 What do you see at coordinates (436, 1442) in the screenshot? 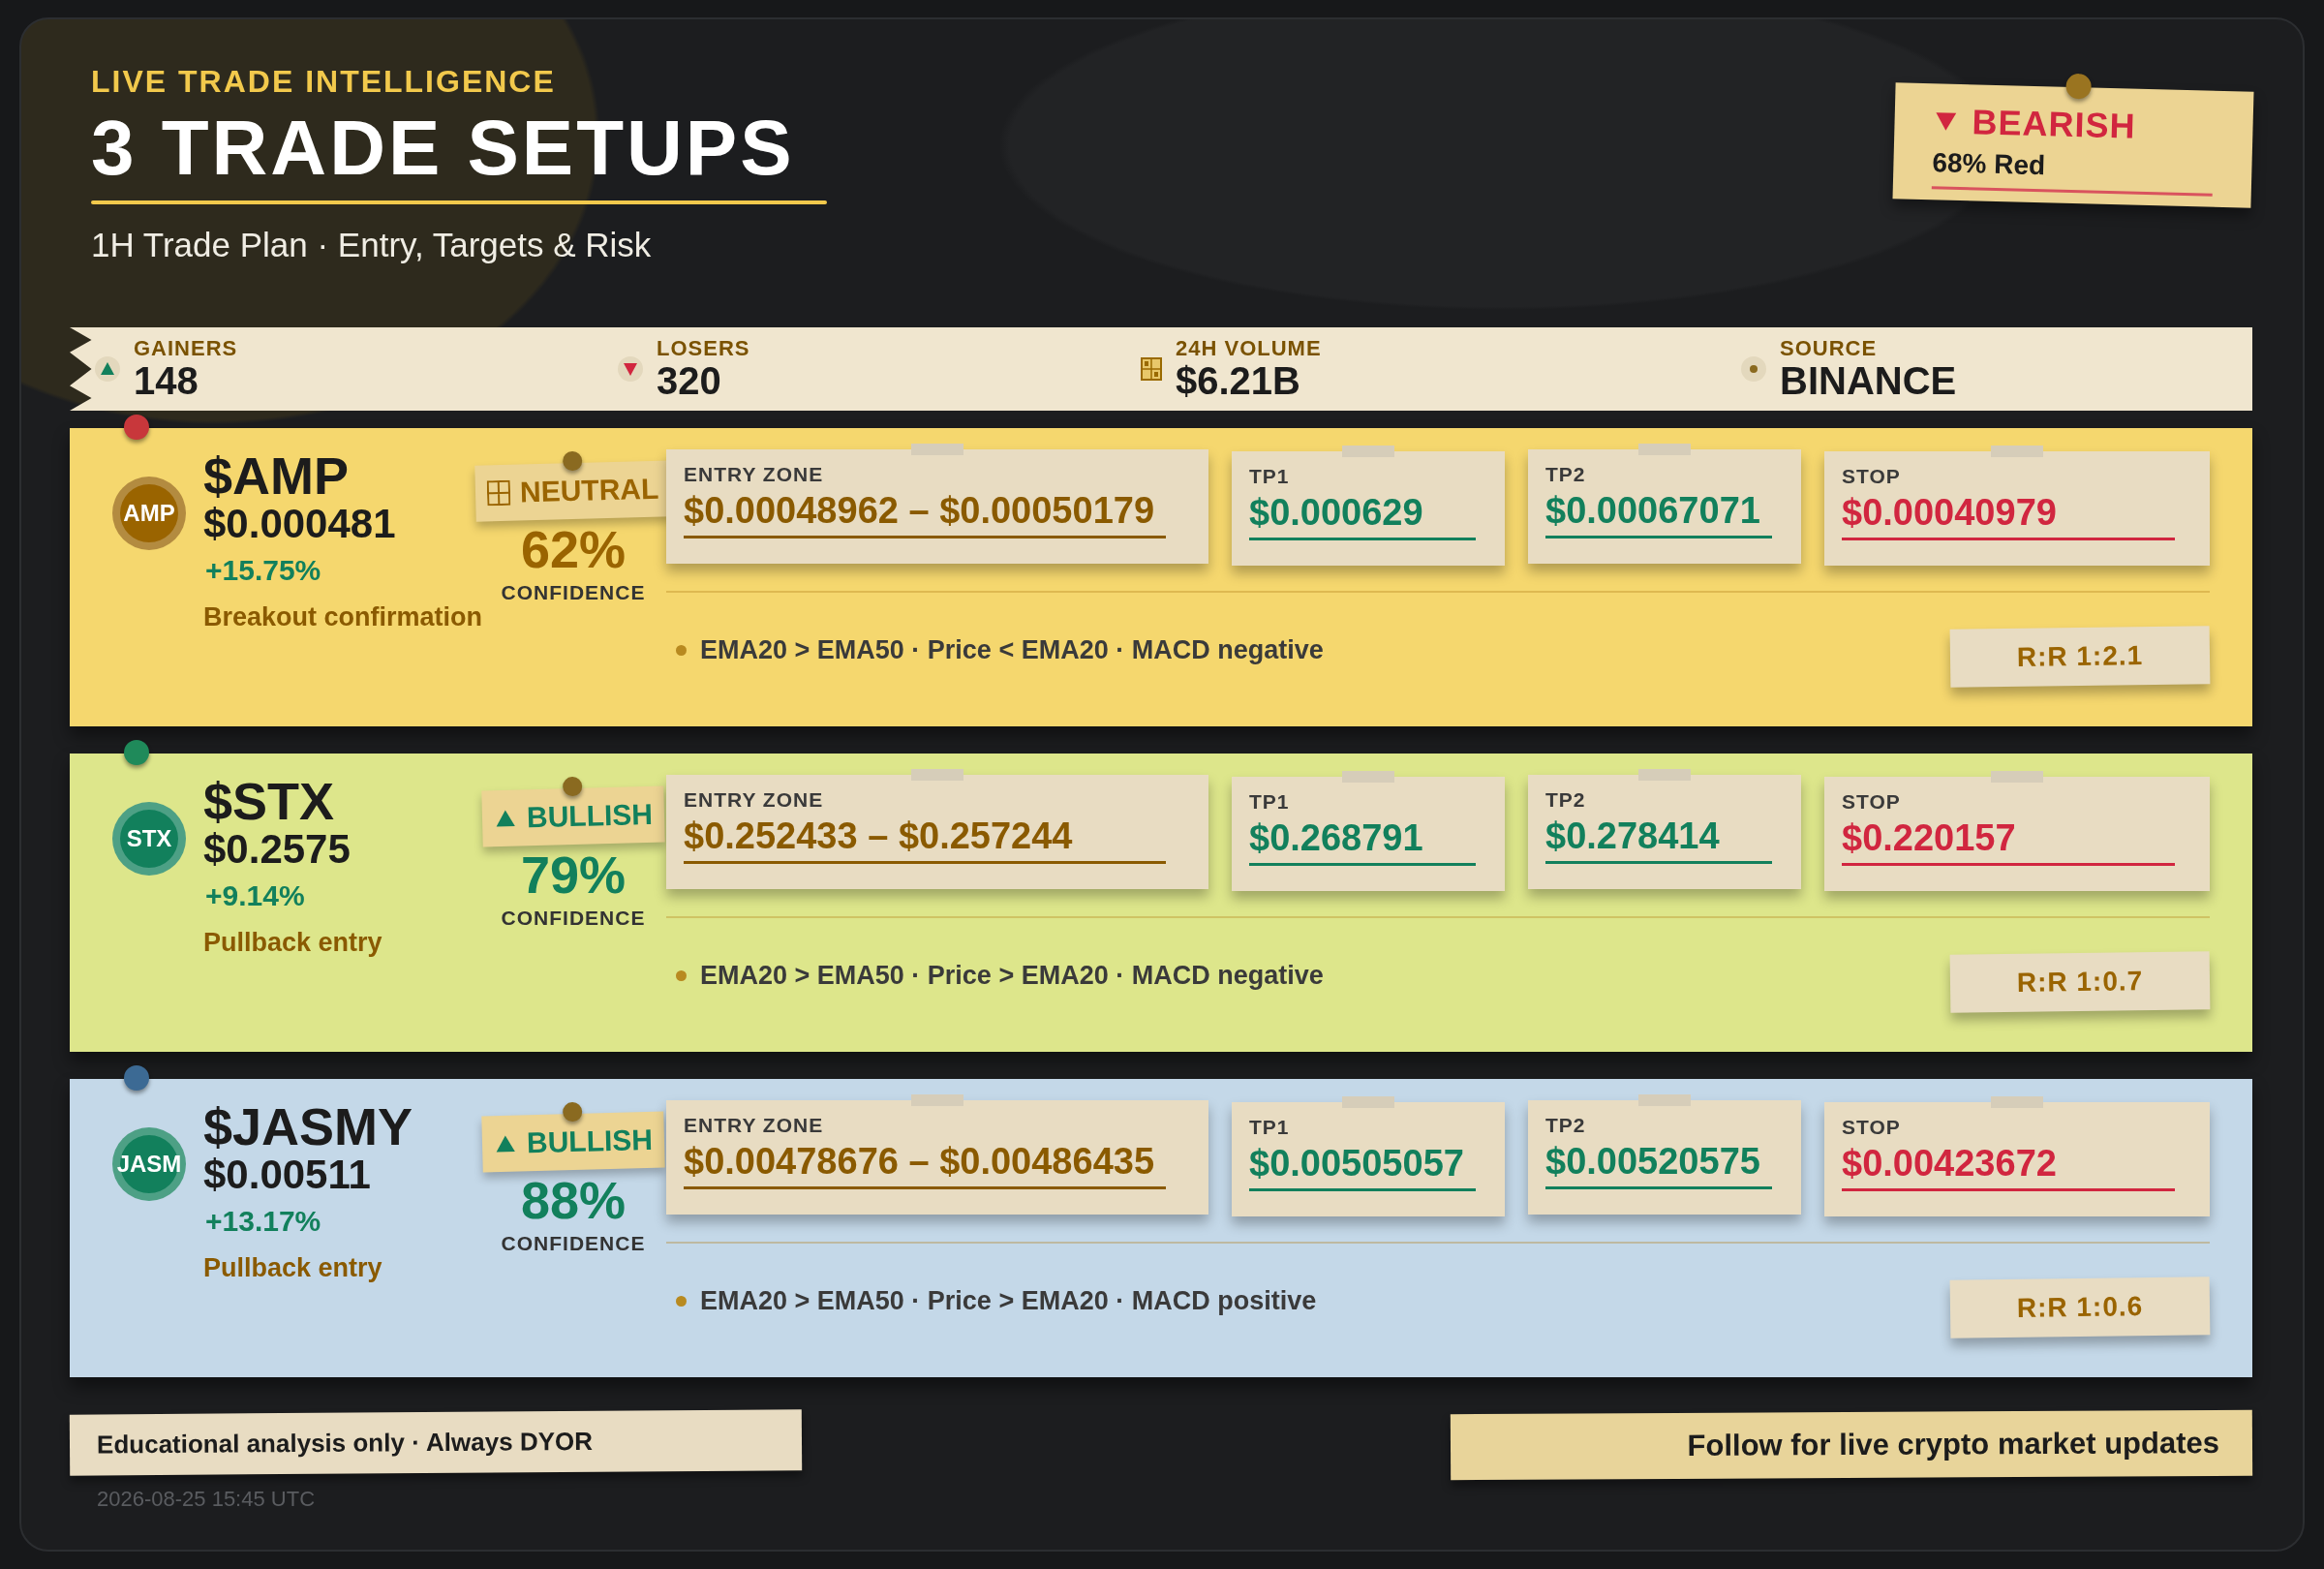
I see `disclaimer-note: Educational analysis only · Always DYOR` at bounding box center [436, 1442].